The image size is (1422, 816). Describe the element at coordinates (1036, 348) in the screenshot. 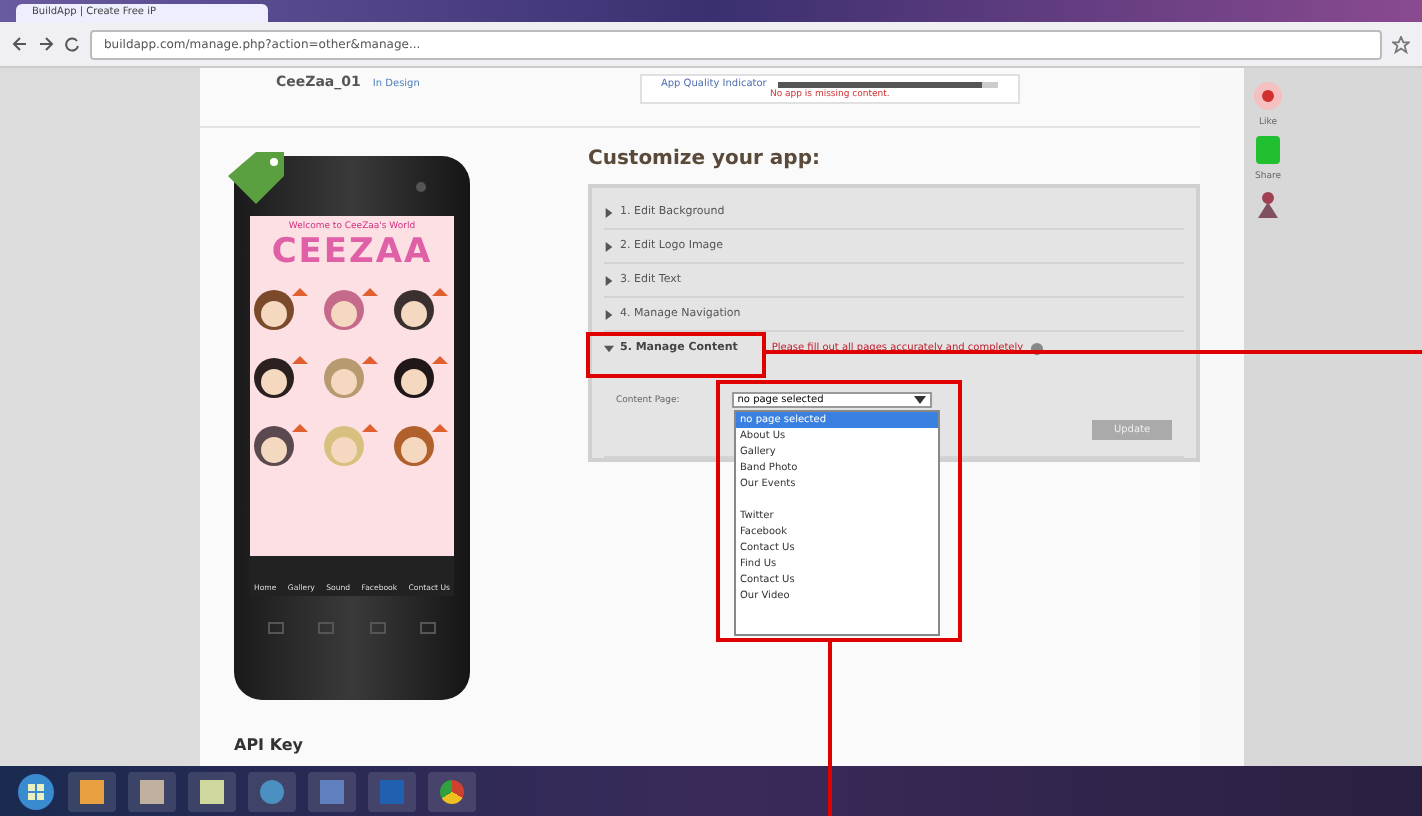

I see `help-icon` at that location.